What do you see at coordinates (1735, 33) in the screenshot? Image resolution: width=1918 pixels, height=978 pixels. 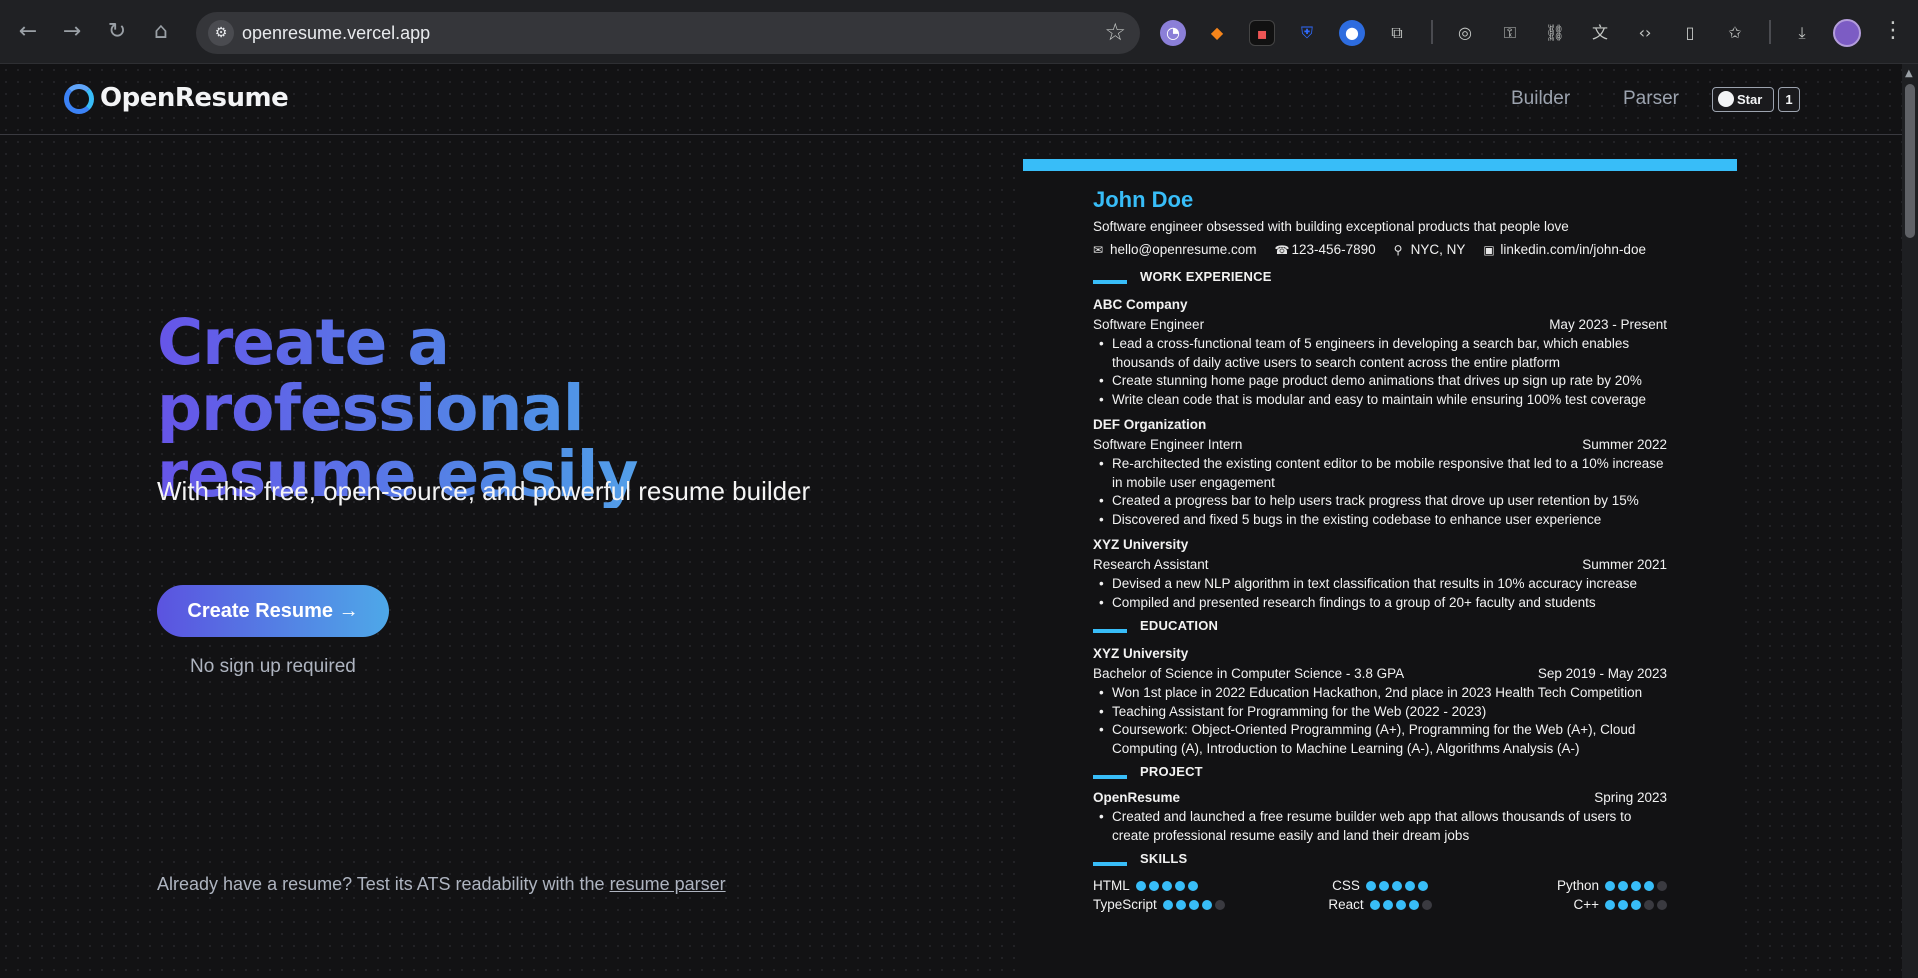 I see `bookmark-manager-icon: ✩` at bounding box center [1735, 33].